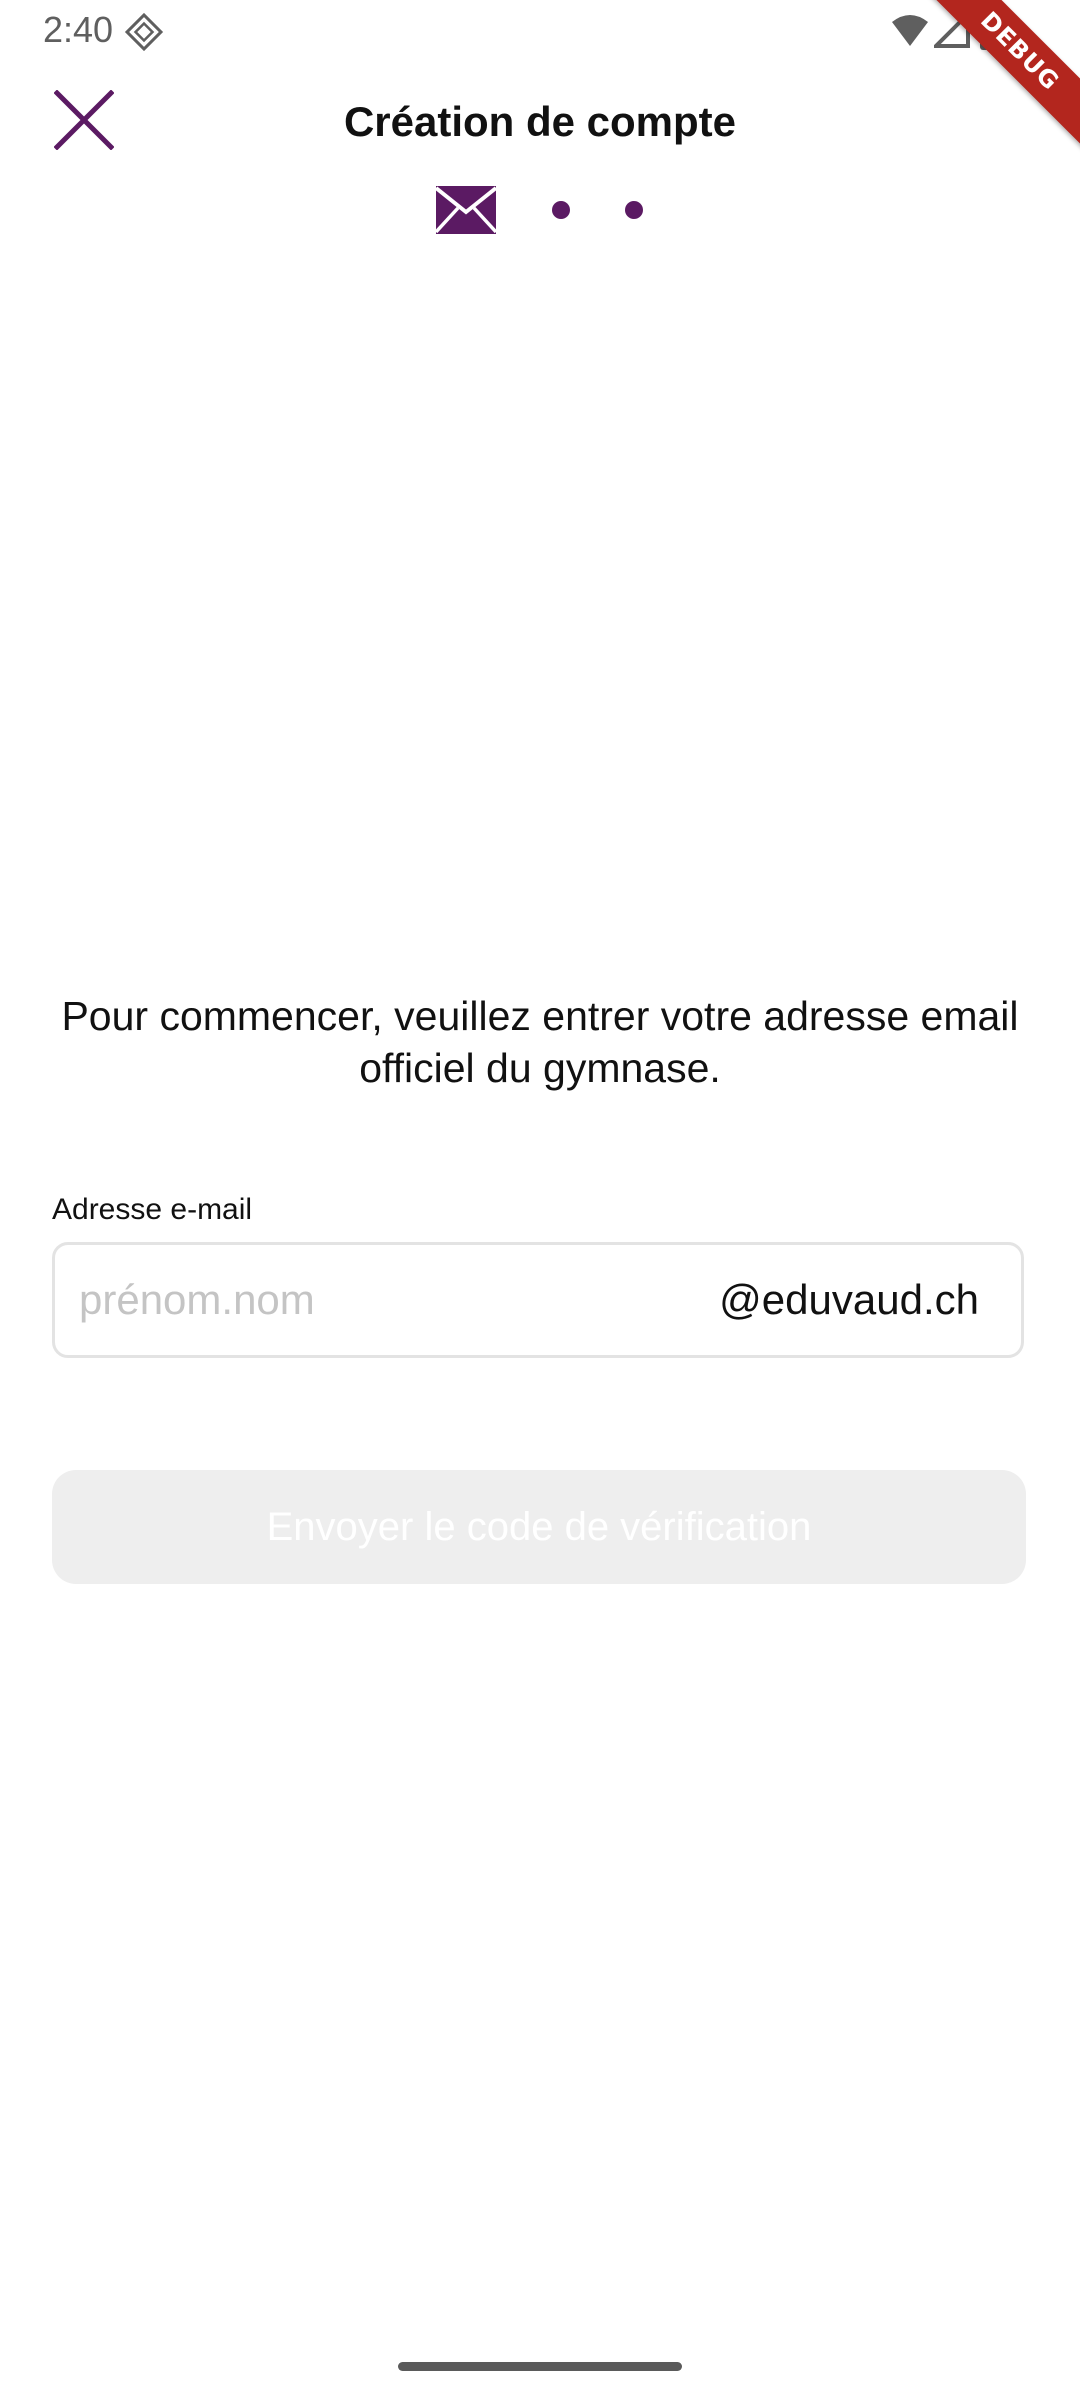  Describe the element at coordinates (539, 1527) in the screenshot. I see `send-verification-code-button: Envoyer le code de vérification` at that location.